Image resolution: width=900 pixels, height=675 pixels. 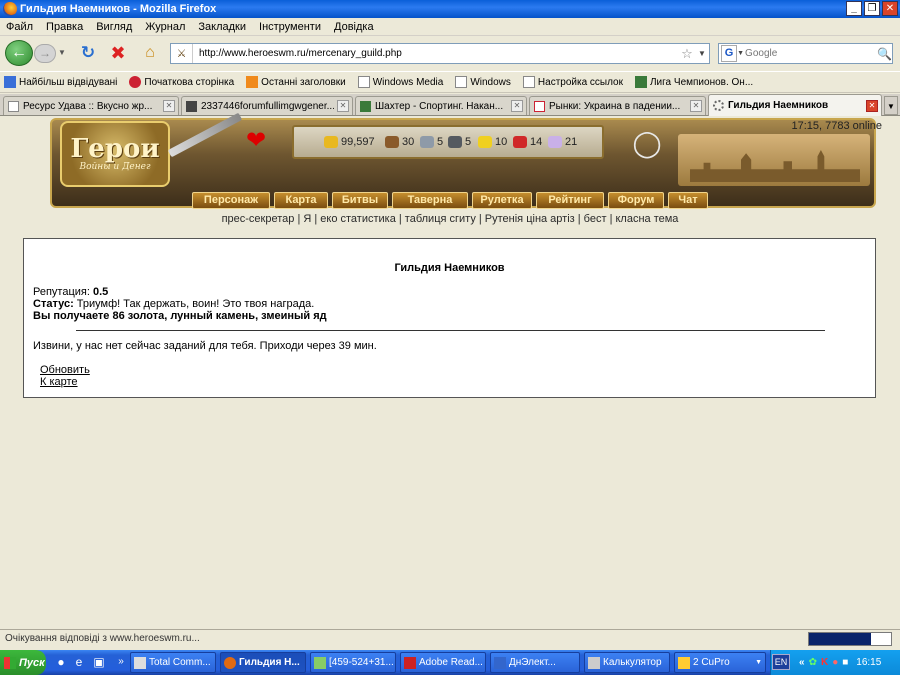 I want to click on menu-bookmarks: Закладки, so click(x=222, y=27).